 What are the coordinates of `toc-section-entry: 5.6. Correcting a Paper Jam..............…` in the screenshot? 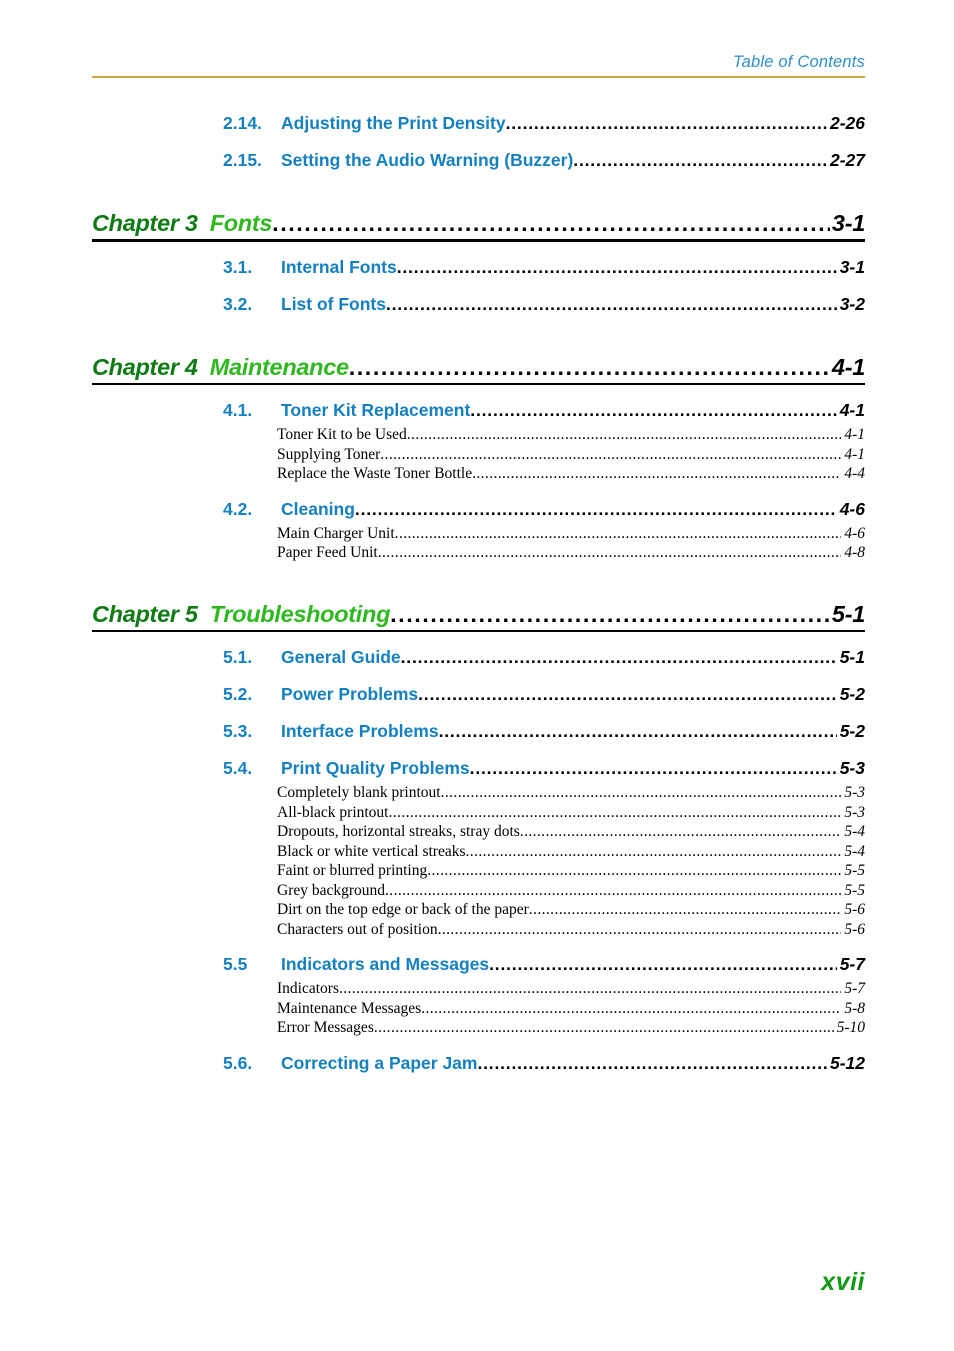 It's located at (544, 1063).